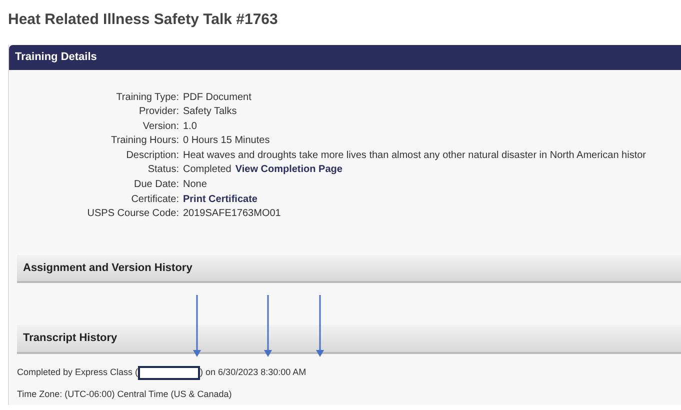 This screenshot has width=681, height=410. Describe the element at coordinates (155, 185) in the screenshot. I see `field-label: Due Date:` at that location.